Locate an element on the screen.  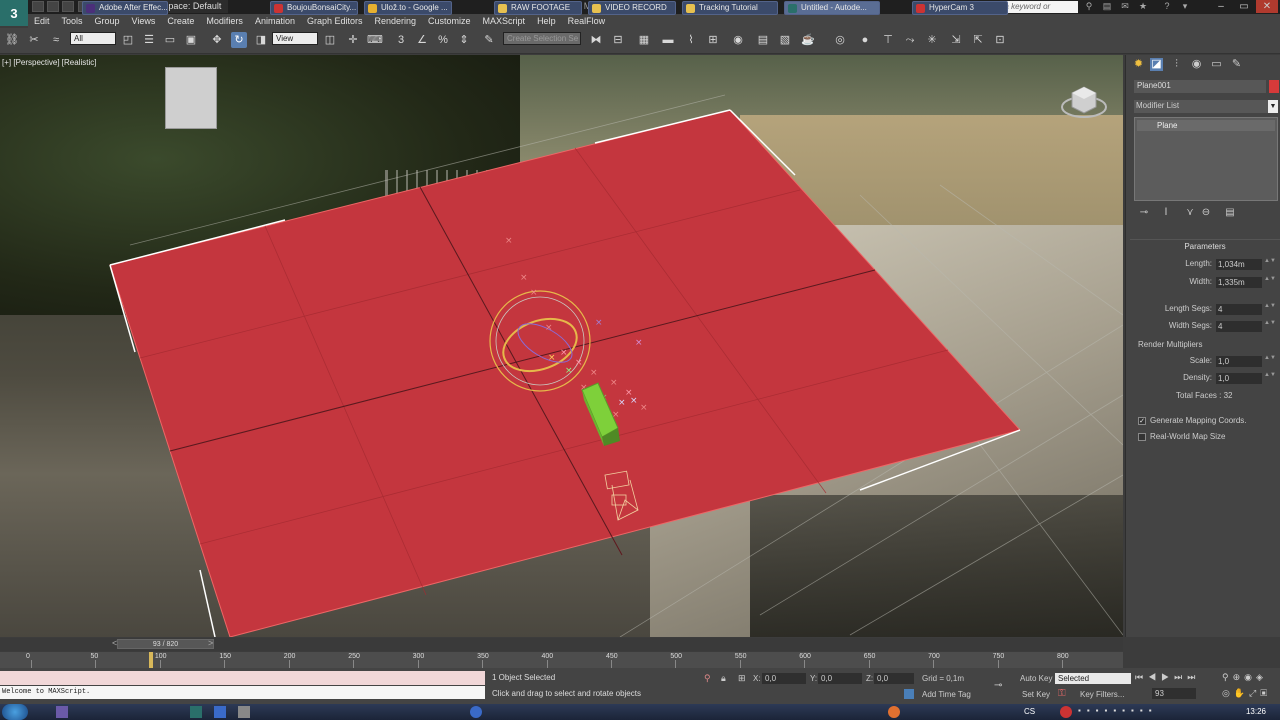
menu-tools: Tools is located at coordinates (72, 21).